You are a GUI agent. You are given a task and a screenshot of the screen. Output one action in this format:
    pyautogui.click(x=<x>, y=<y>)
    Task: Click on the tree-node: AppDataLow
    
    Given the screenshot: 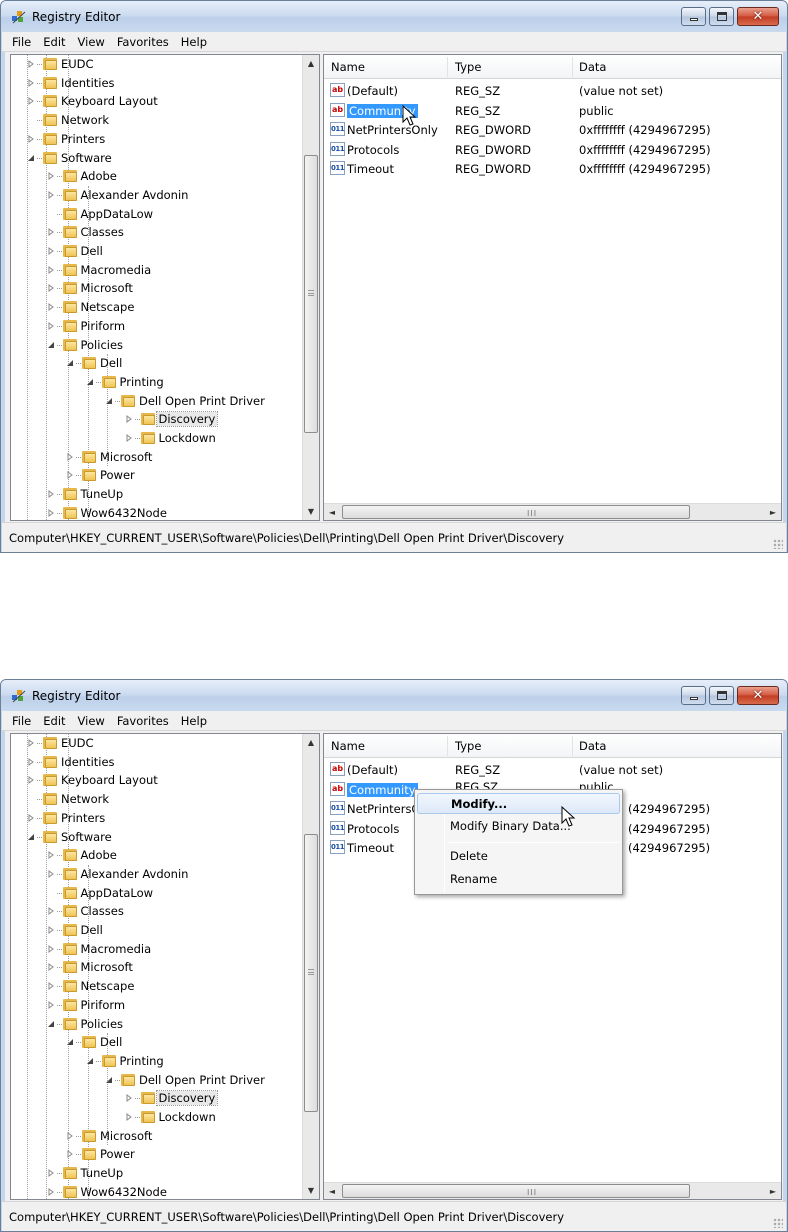 What is the action you would take?
    pyautogui.click(x=158, y=893)
    